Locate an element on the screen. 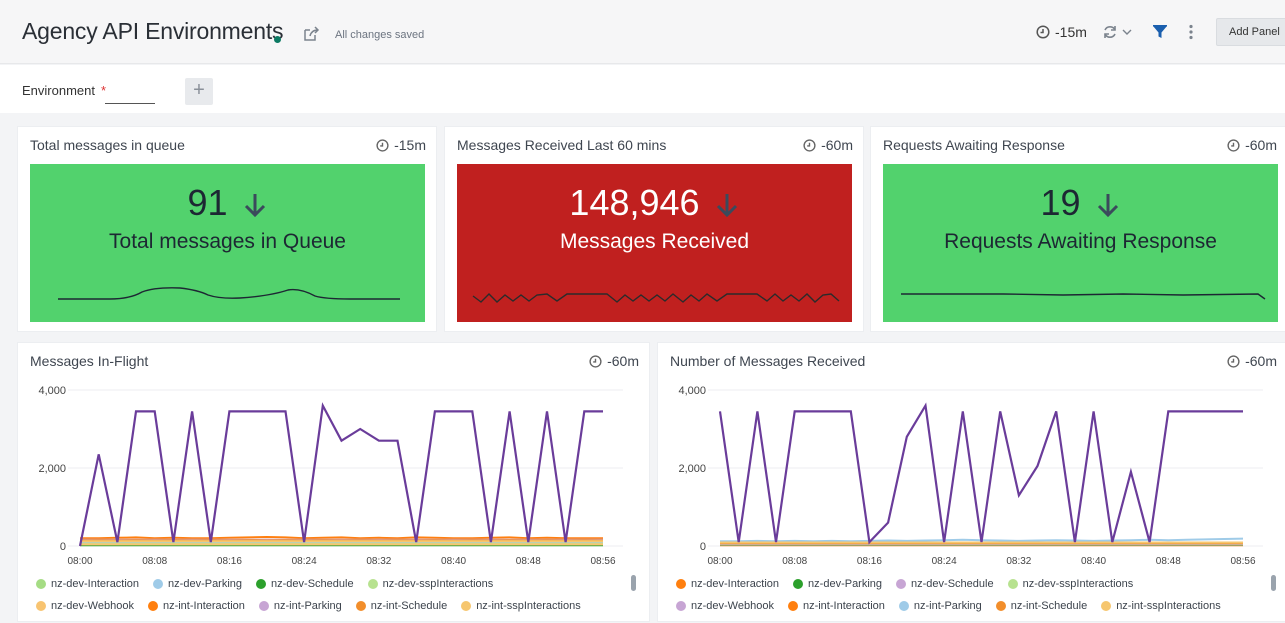 The height and width of the screenshot is (623, 1285). x-tick-label: 08:48 is located at coordinates (528, 561).